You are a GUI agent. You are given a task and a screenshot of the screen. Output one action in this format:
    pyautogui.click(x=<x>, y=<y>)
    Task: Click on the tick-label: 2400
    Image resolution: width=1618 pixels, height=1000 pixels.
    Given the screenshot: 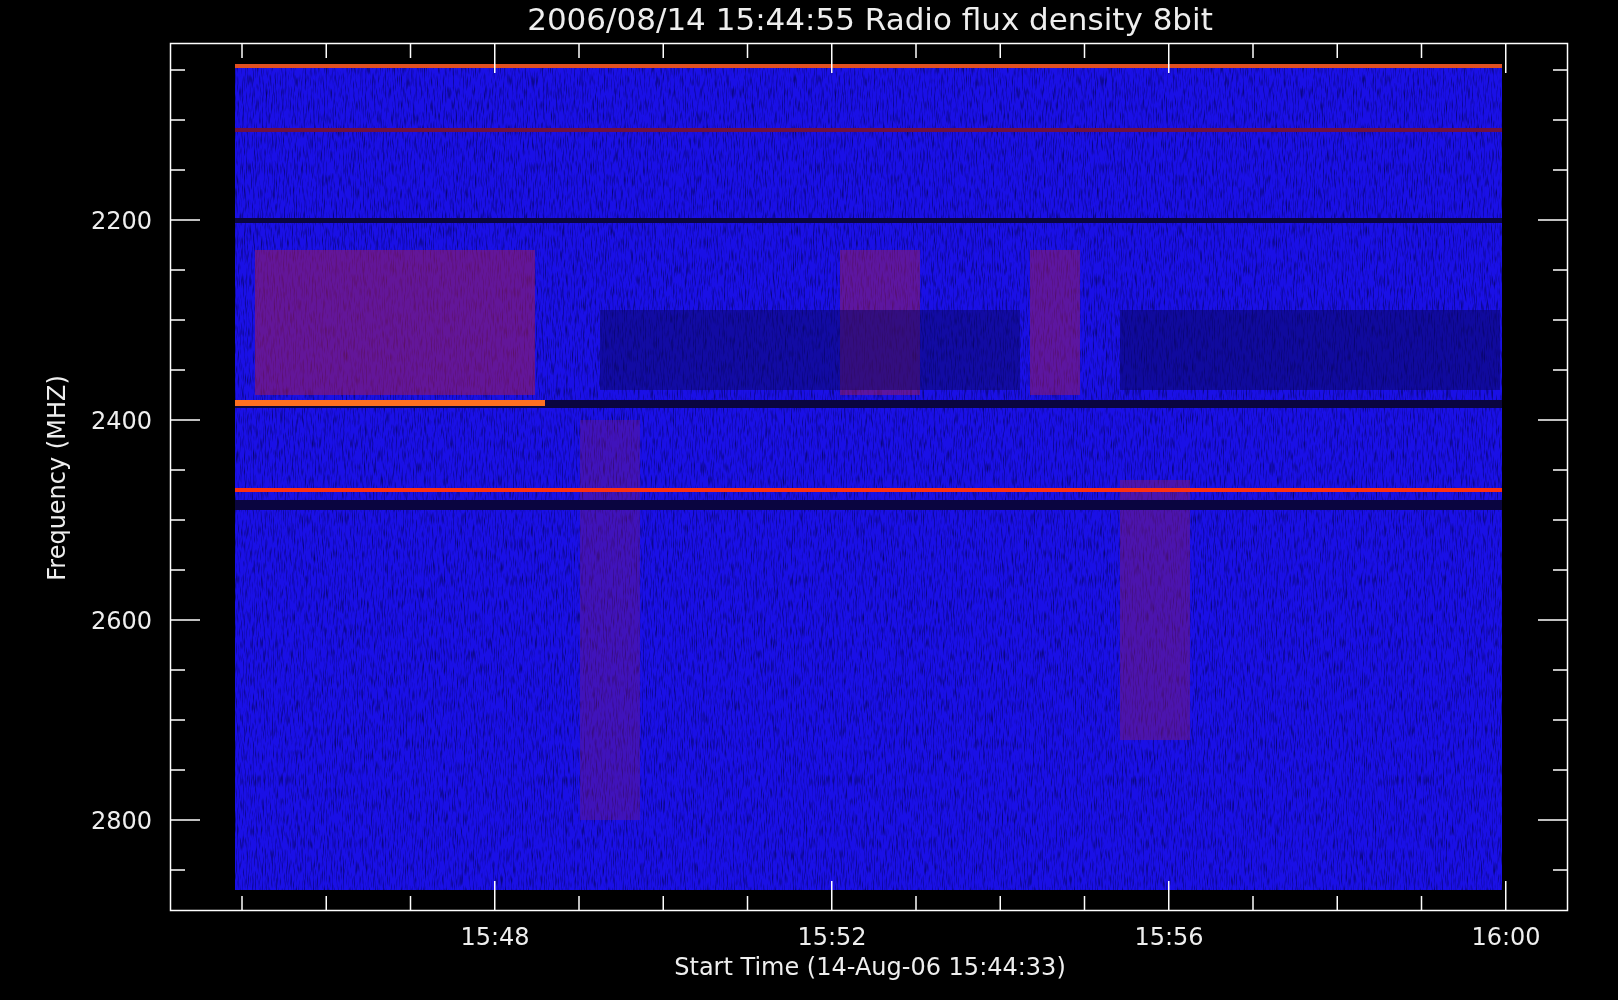 What is the action you would take?
    pyautogui.click(x=121, y=421)
    